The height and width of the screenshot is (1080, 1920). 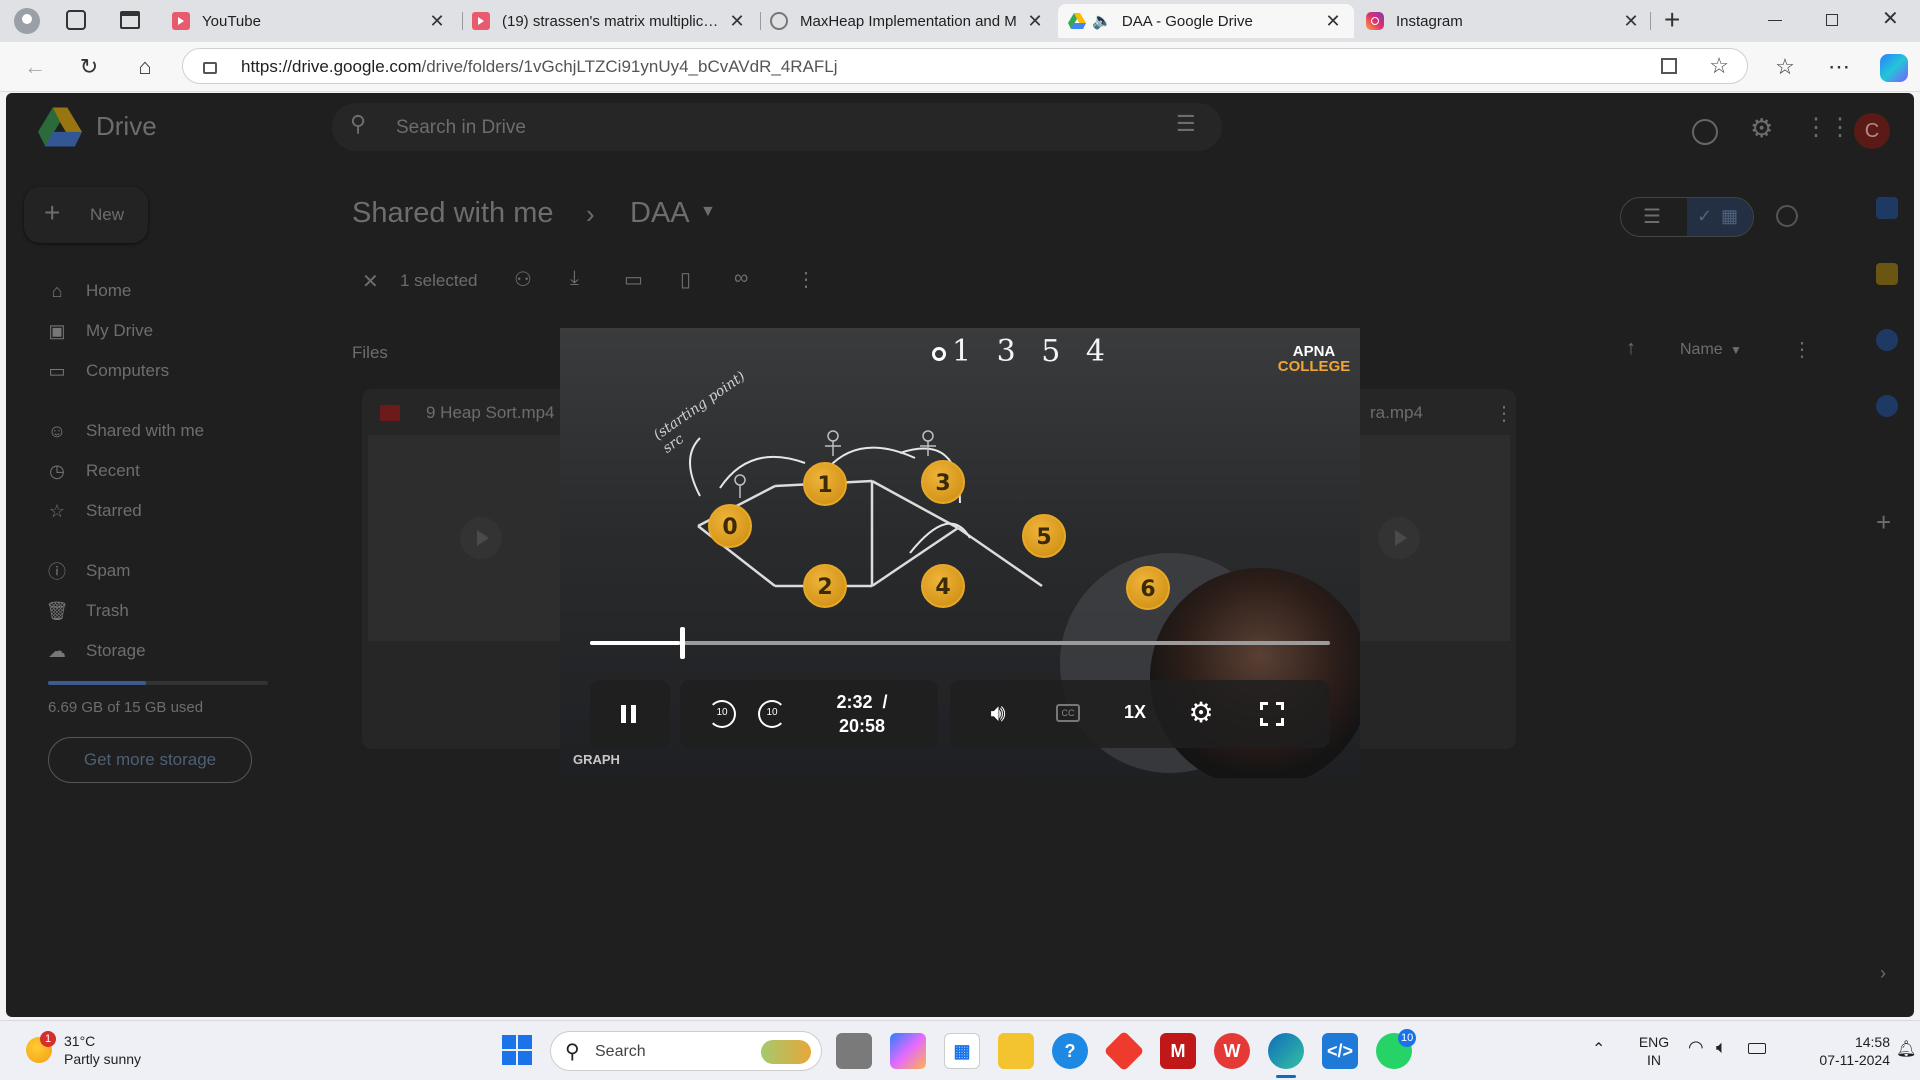 What do you see at coordinates (1887, 208) in the screenshot?
I see `calendar-icon` at bounding box center [1887, 208].